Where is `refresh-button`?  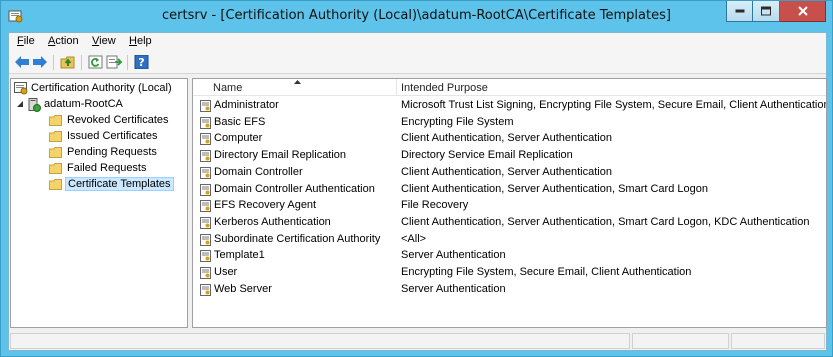
refresh-button is located at coordinates (96, 62).